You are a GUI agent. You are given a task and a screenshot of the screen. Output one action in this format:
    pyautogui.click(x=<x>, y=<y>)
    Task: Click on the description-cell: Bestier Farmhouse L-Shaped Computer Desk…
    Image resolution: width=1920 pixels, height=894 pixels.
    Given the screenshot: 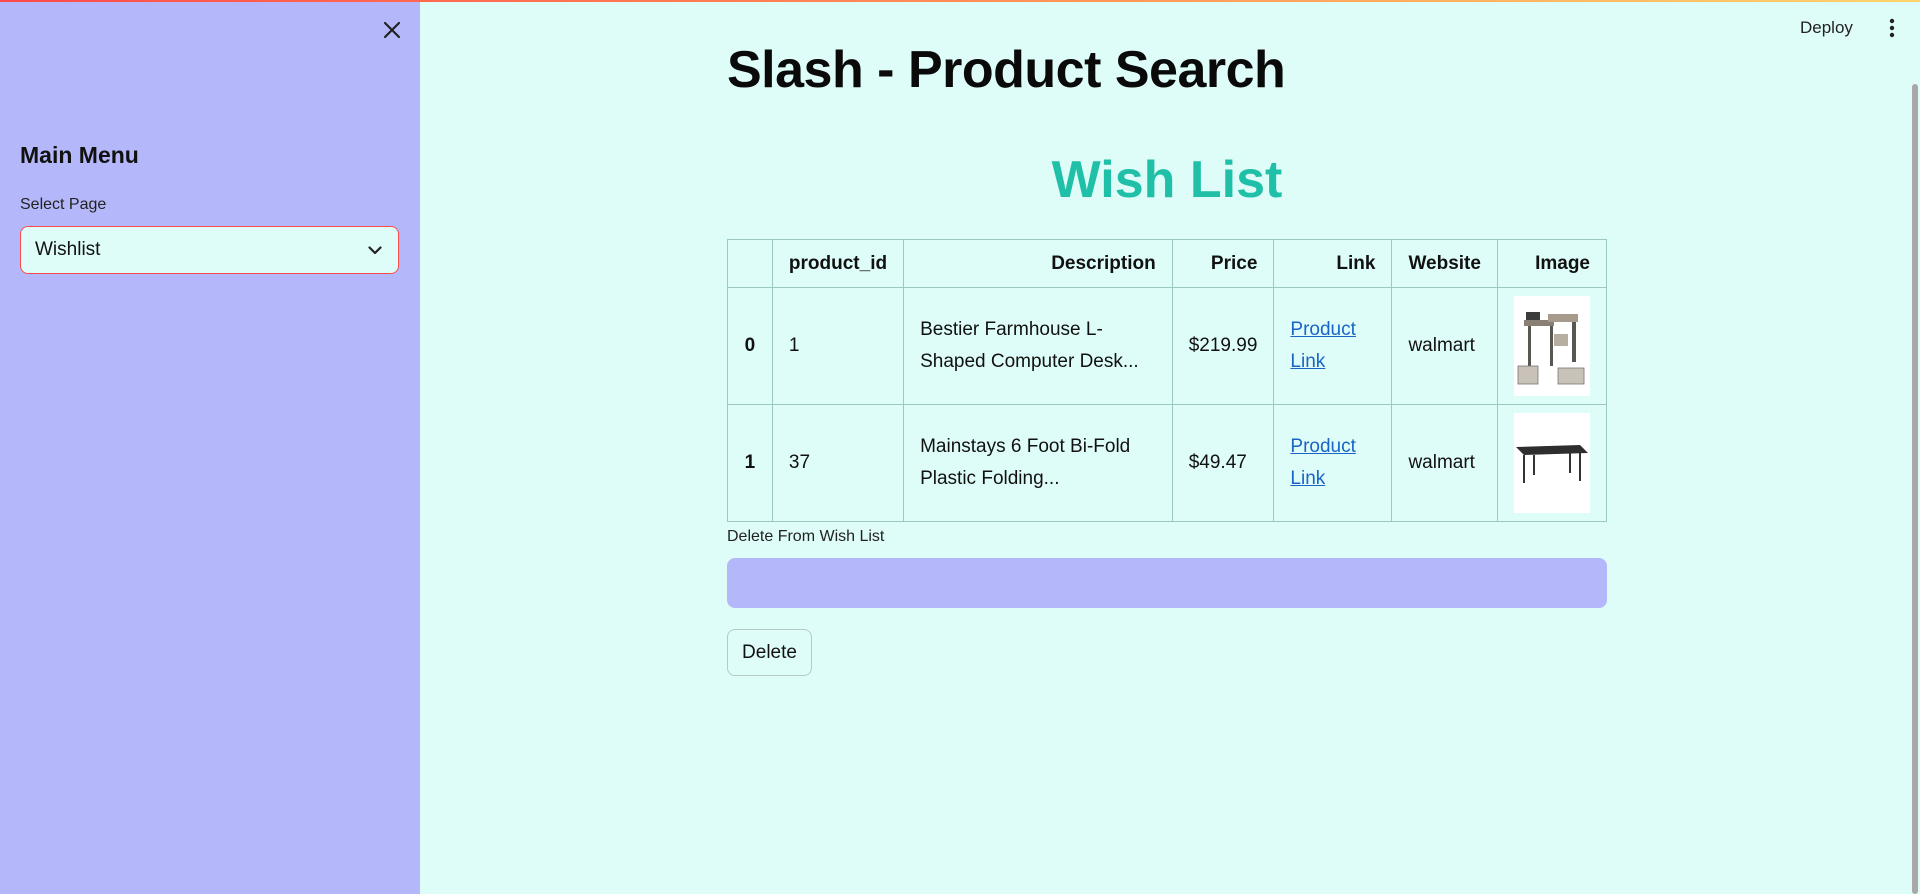 What is the action you would take?
    pyautogui.click(x=1038, y=346)
    